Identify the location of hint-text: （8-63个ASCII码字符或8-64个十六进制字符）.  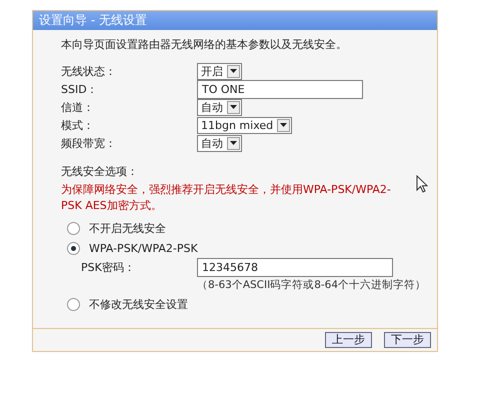
(311, 285).